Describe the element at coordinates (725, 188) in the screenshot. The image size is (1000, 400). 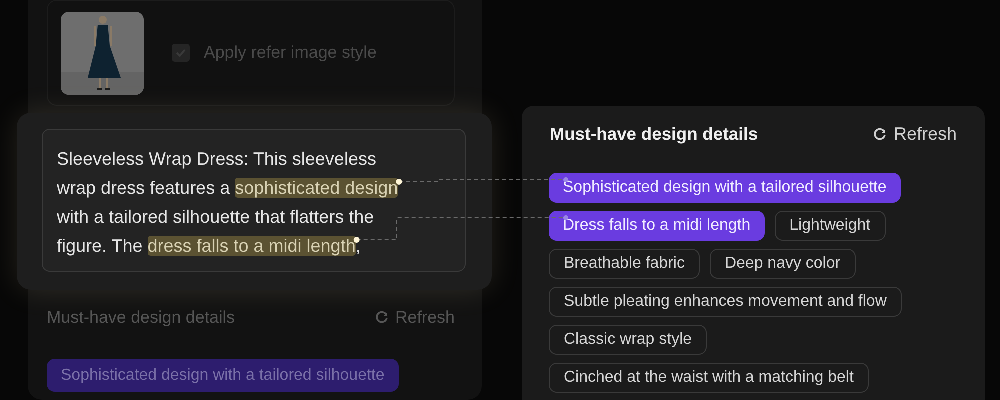
I see `tag-chip: Sophisticated design with a tailored silhouette` at that location.